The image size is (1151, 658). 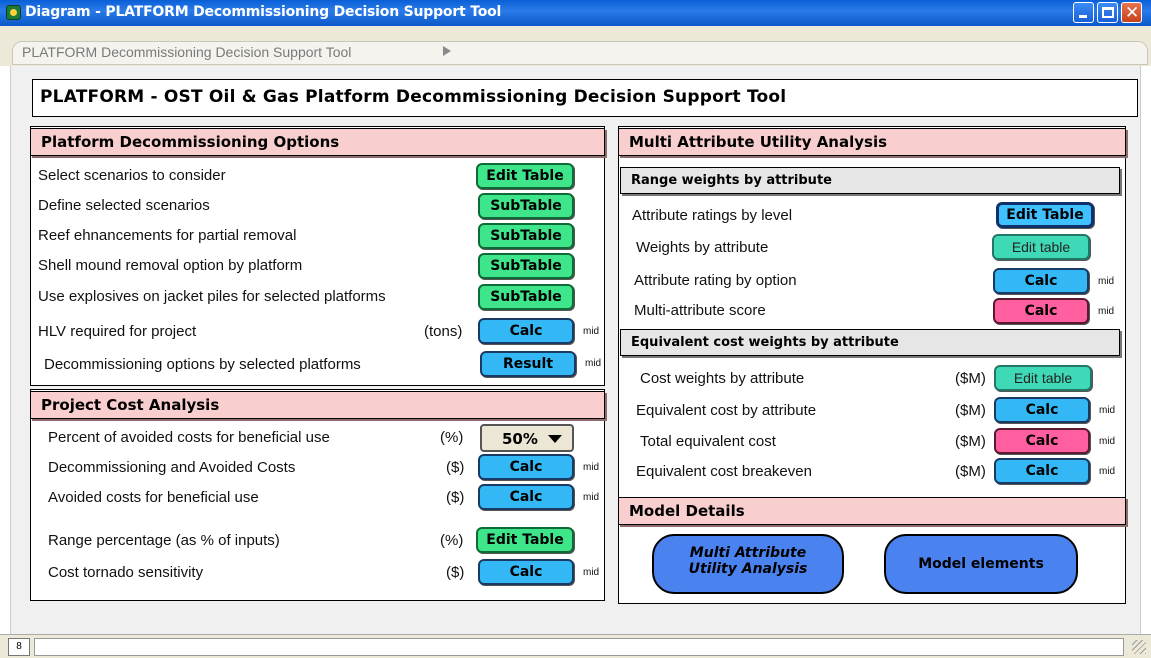 What do you see at coordinates (528, 364) in the screenshot?
I see `result-button: Result` at bounding box center [528, 364].